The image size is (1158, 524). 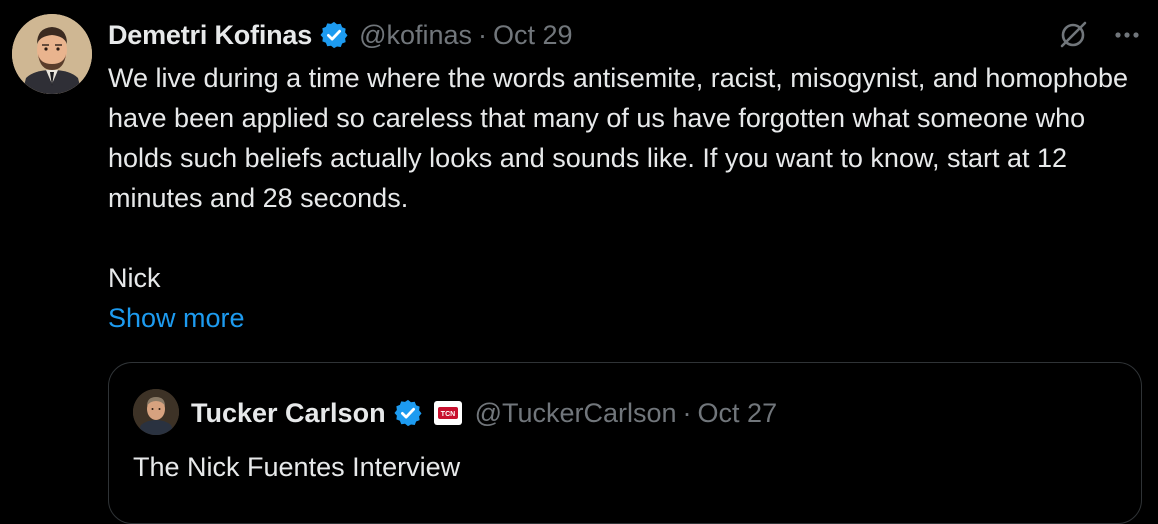 What do you see at coordinates (738, 413) in the screenshot?
I see `quoted-tweet-date: Oct 27` at bounding box center [738, 413].